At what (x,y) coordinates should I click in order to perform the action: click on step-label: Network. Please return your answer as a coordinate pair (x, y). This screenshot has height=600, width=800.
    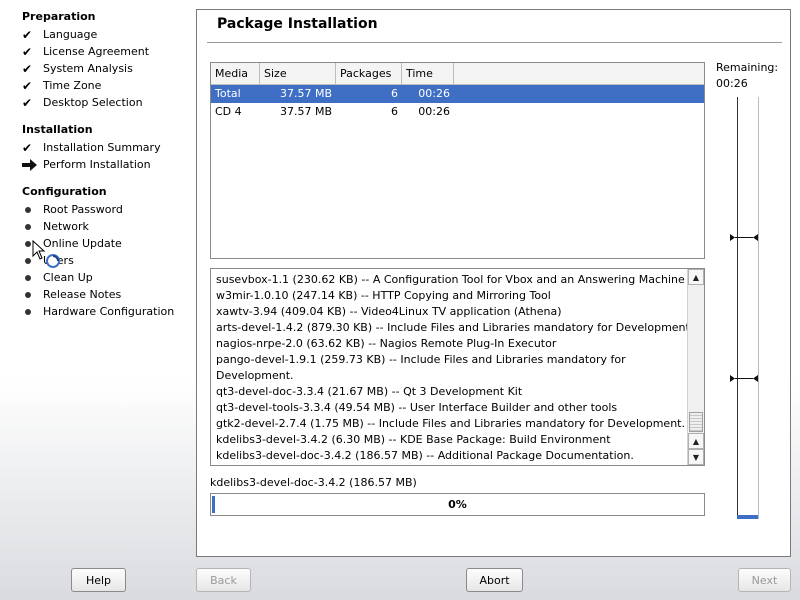
    Looking at the image, I should click on (66, 226).